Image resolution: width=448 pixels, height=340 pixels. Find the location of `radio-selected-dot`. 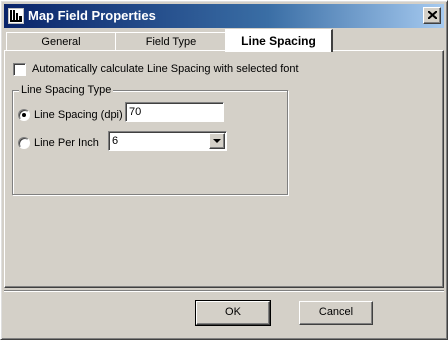

radio-selected-dot is located at coordinates (24, 115).